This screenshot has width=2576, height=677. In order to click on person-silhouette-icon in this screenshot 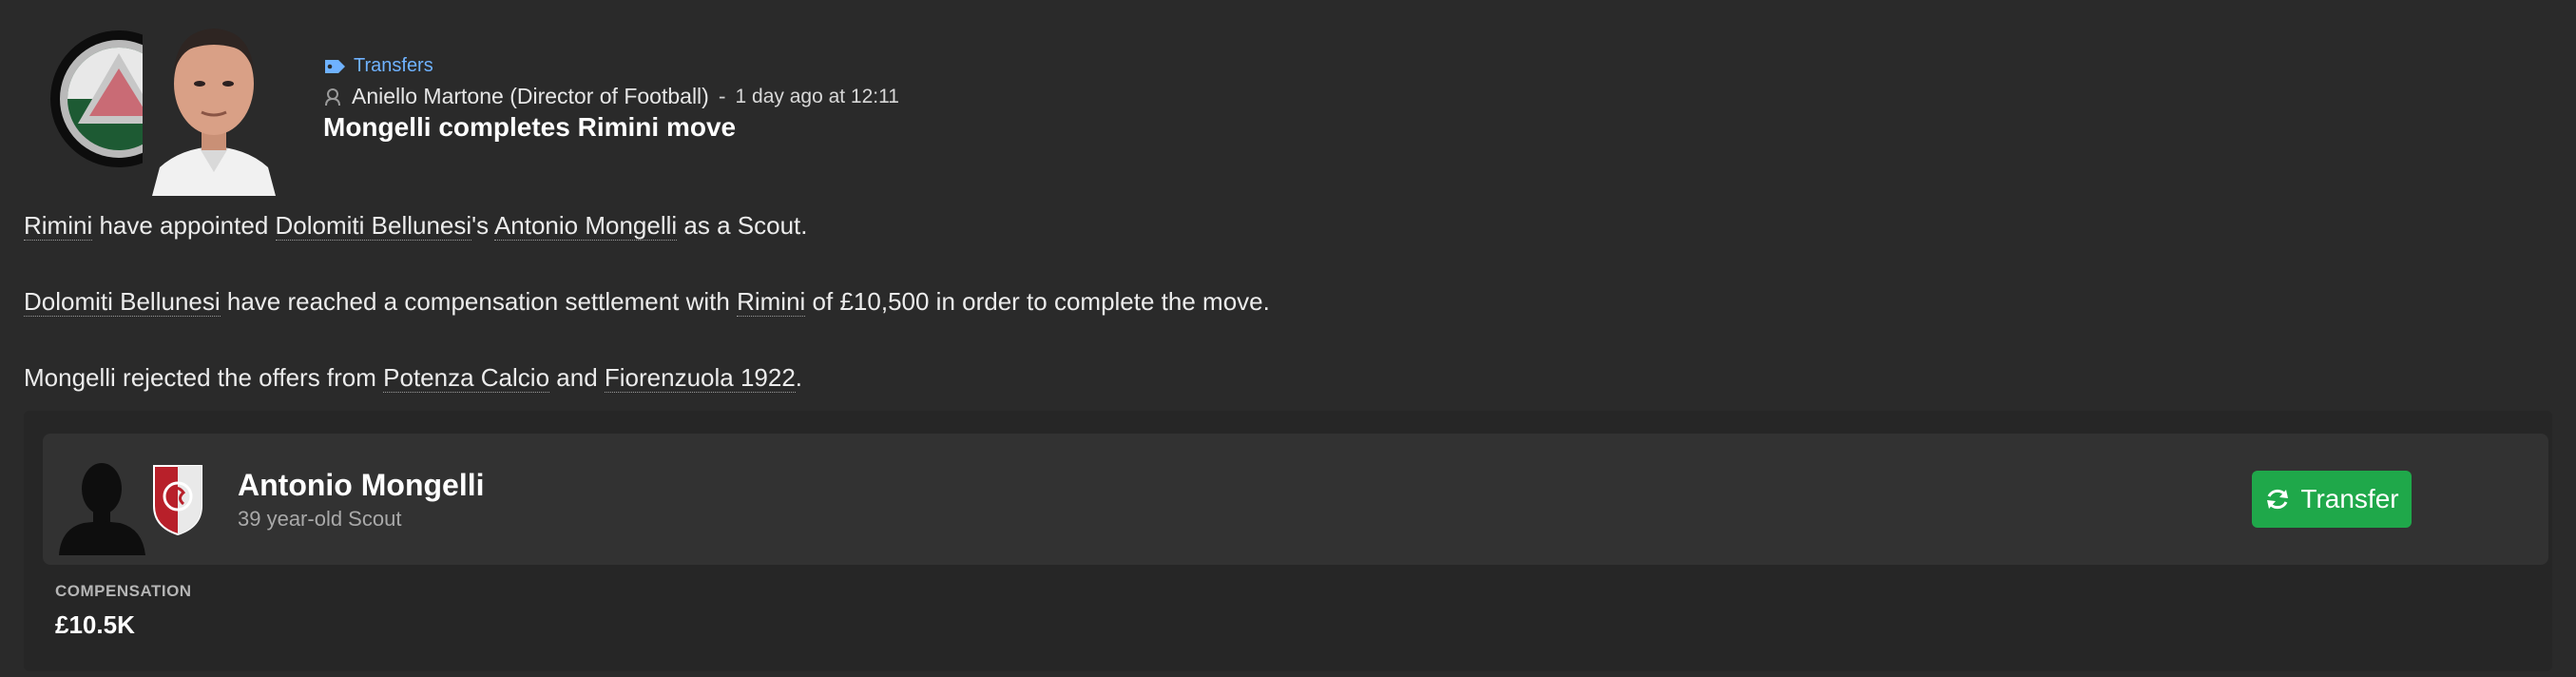, I will do `click(102, 509)`.